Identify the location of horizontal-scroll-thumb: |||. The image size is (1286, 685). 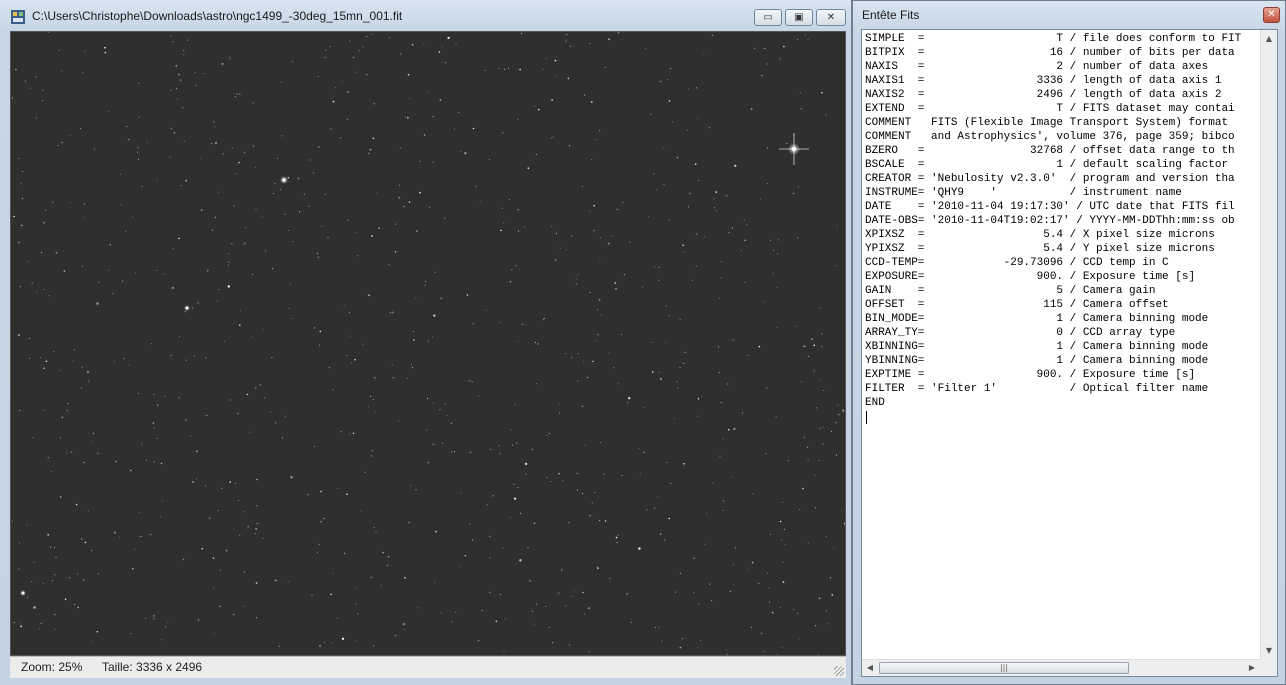
(1004, 668).